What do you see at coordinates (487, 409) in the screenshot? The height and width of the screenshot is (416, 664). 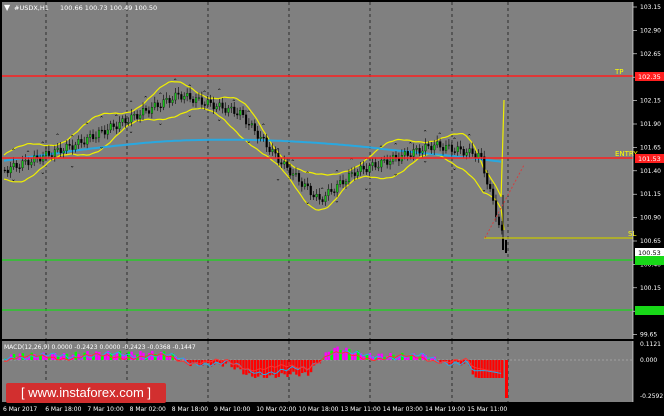 I see `time-tick-label: 15 Mar 11:00` at bounding box center [487, 409].